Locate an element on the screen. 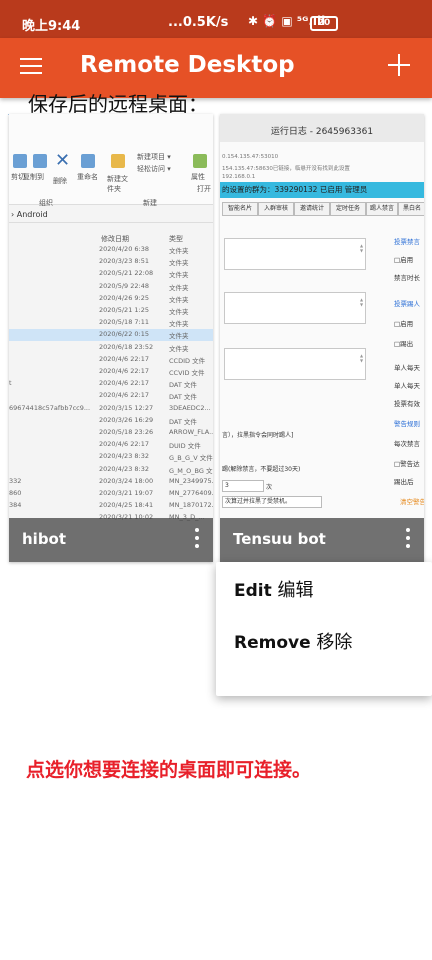 Image resolution: width=432 pixels, height=960 pixels. column-header-date: 修改日期 is located at coordinates (115, 239).